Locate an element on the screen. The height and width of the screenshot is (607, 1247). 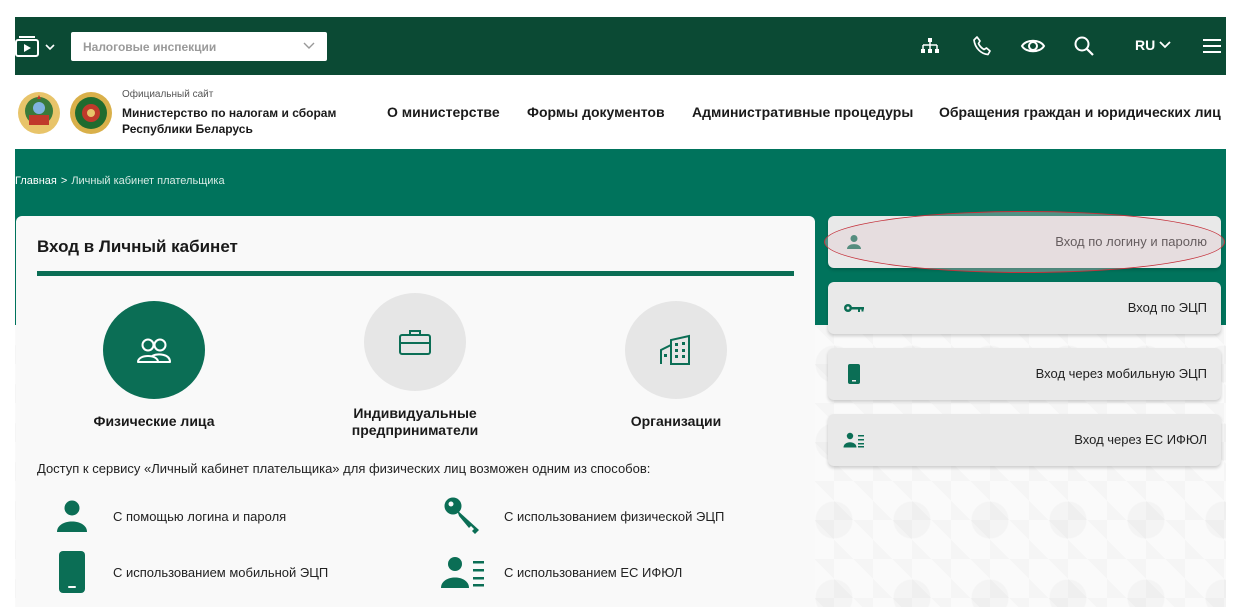
phone-icon is located at coordinates (982, 46).